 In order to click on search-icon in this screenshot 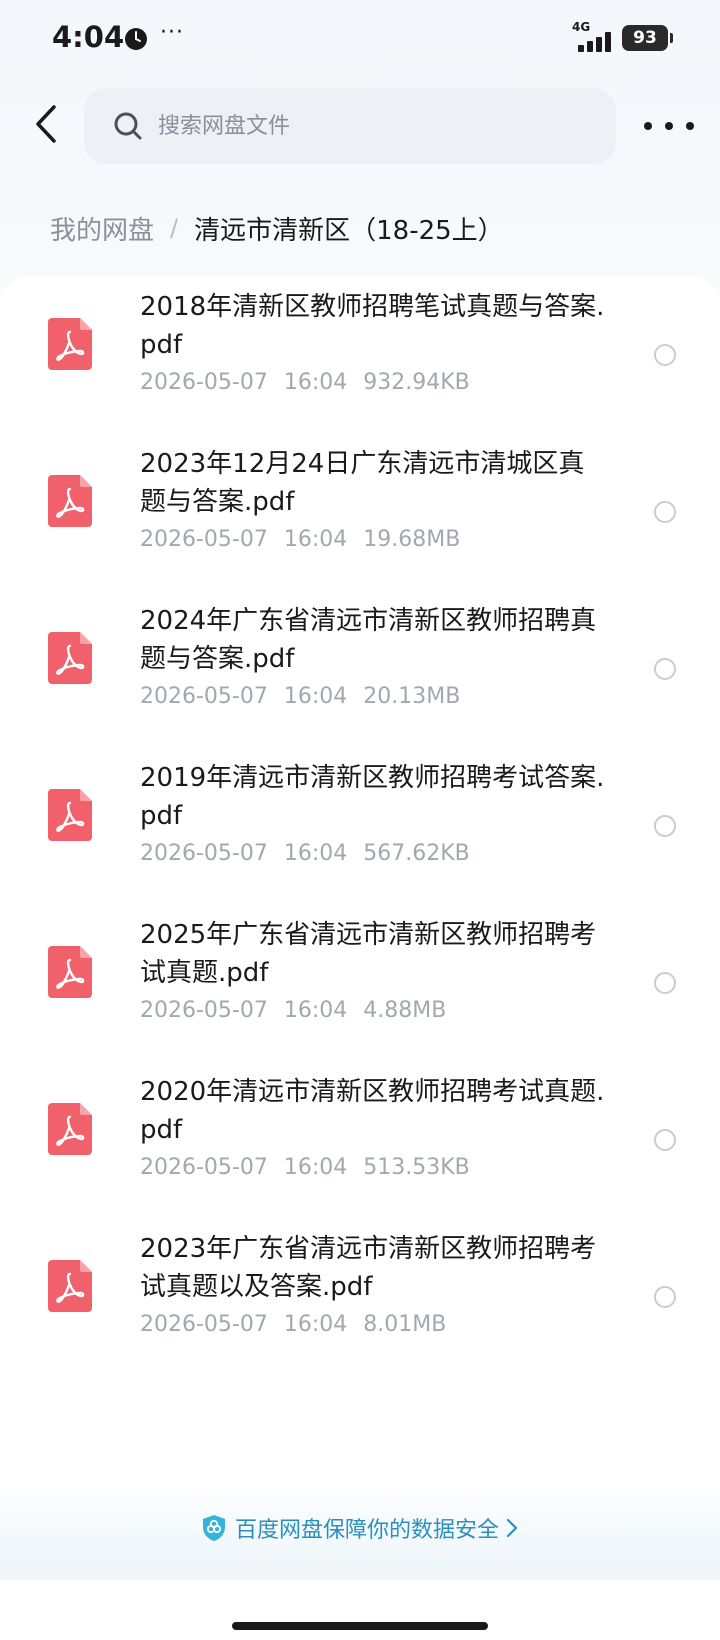, I will do `click(128, 126)`.